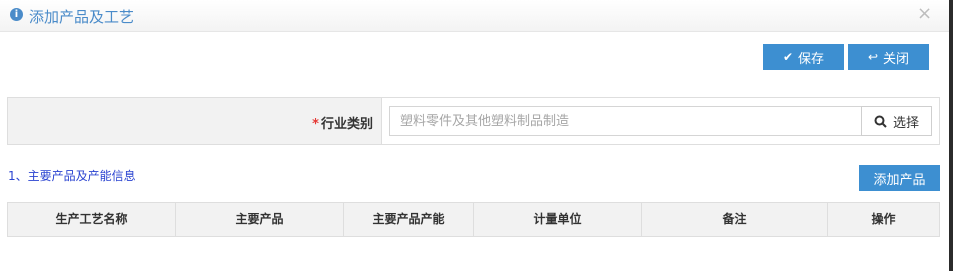  I want to click on column-header-remarks: 备注, so click(735, 219).